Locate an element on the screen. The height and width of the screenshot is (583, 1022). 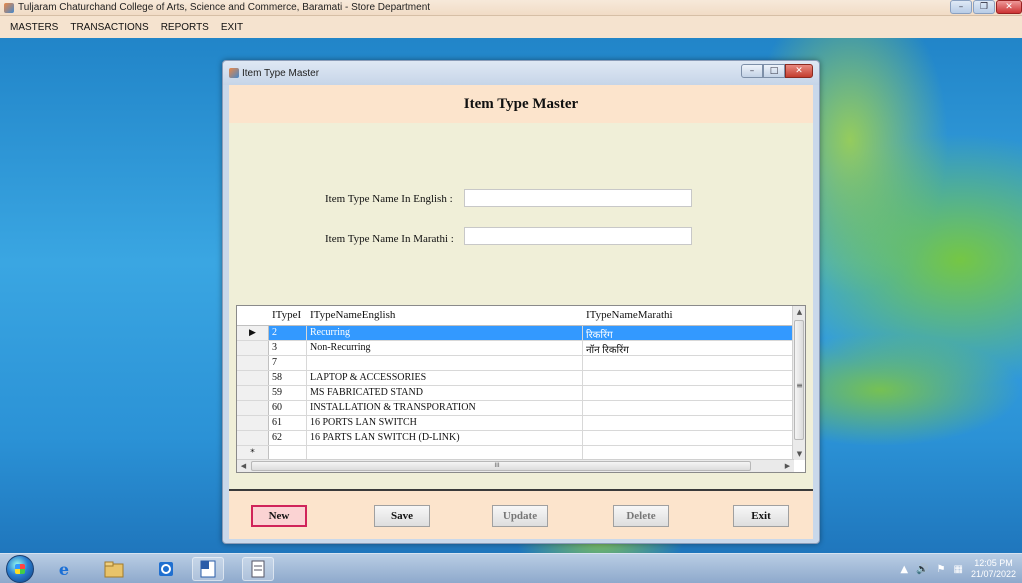
volume-icon: 🔊 is located at coordinates (922, 569).